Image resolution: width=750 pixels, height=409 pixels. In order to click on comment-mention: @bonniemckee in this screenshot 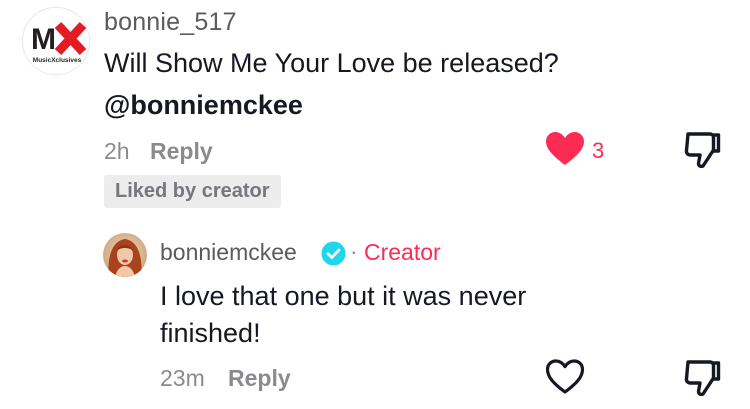, I will do `click(203, 105)`.